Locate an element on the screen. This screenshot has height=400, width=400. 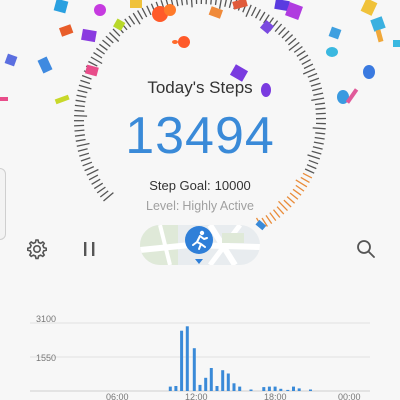
pause-icon is located at coordinates (89, 249).